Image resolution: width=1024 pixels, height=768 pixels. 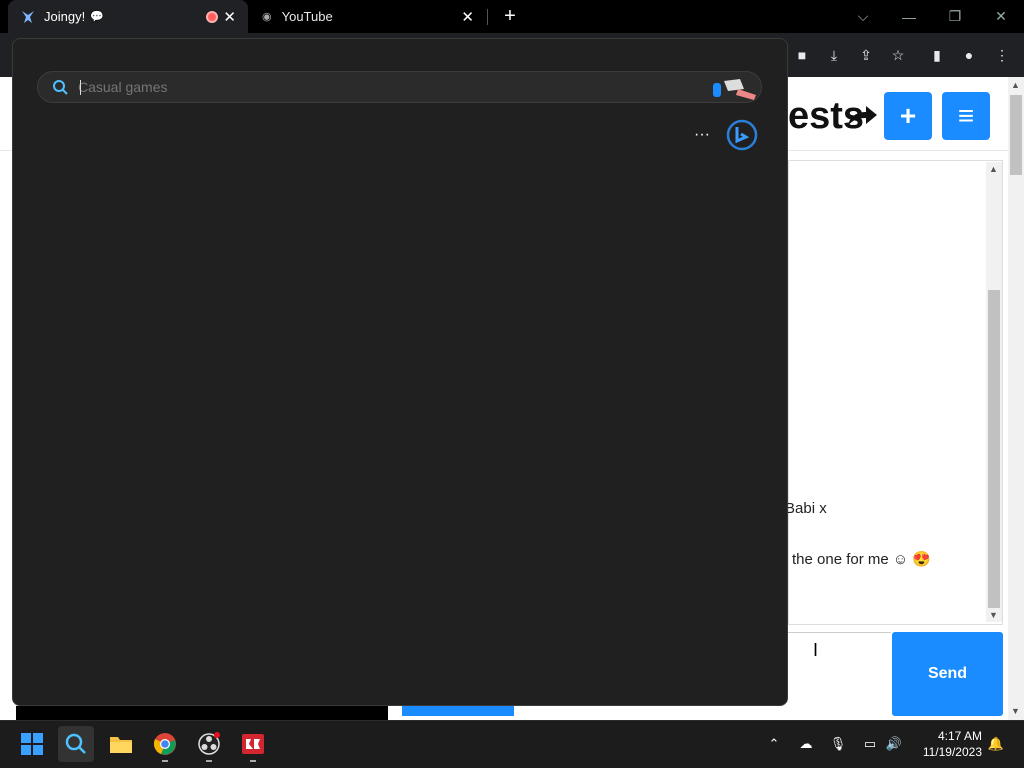 What do you see at coordinates (735, 88) in the screenshot?
I see `search-highlight-doodle-icon` at bounding box center [735, 88].